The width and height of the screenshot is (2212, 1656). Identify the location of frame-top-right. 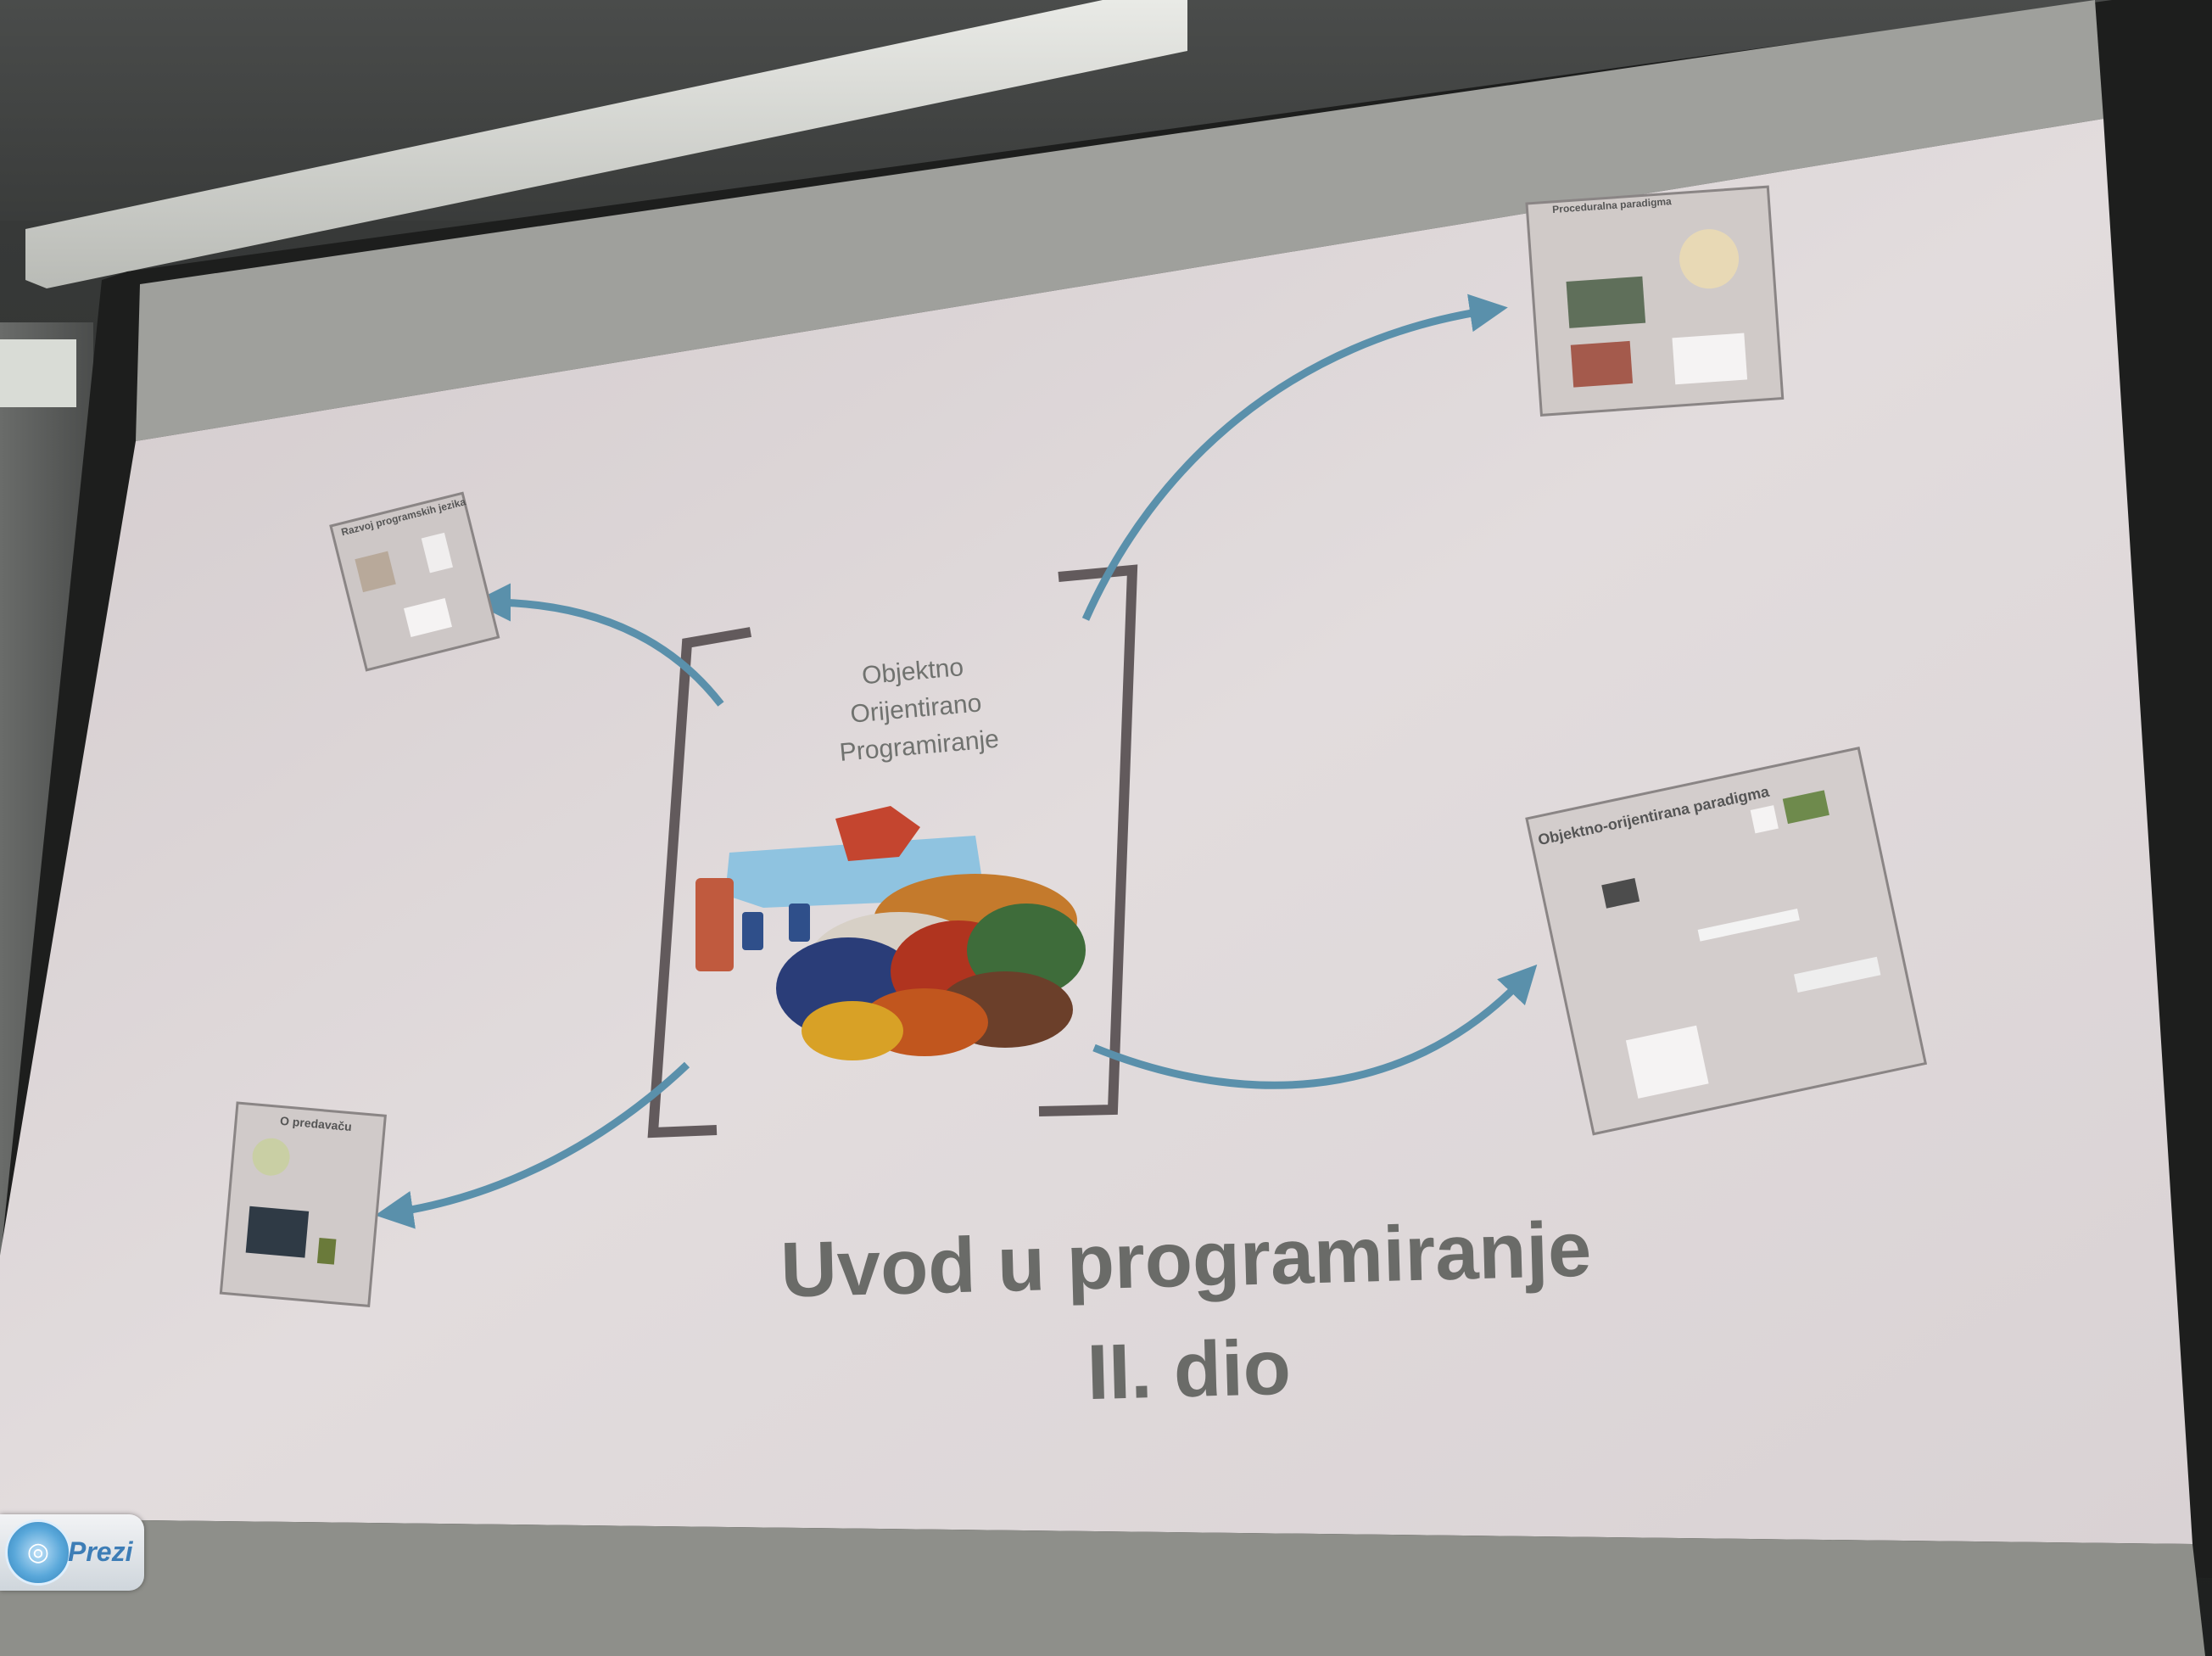
(1655, 301).